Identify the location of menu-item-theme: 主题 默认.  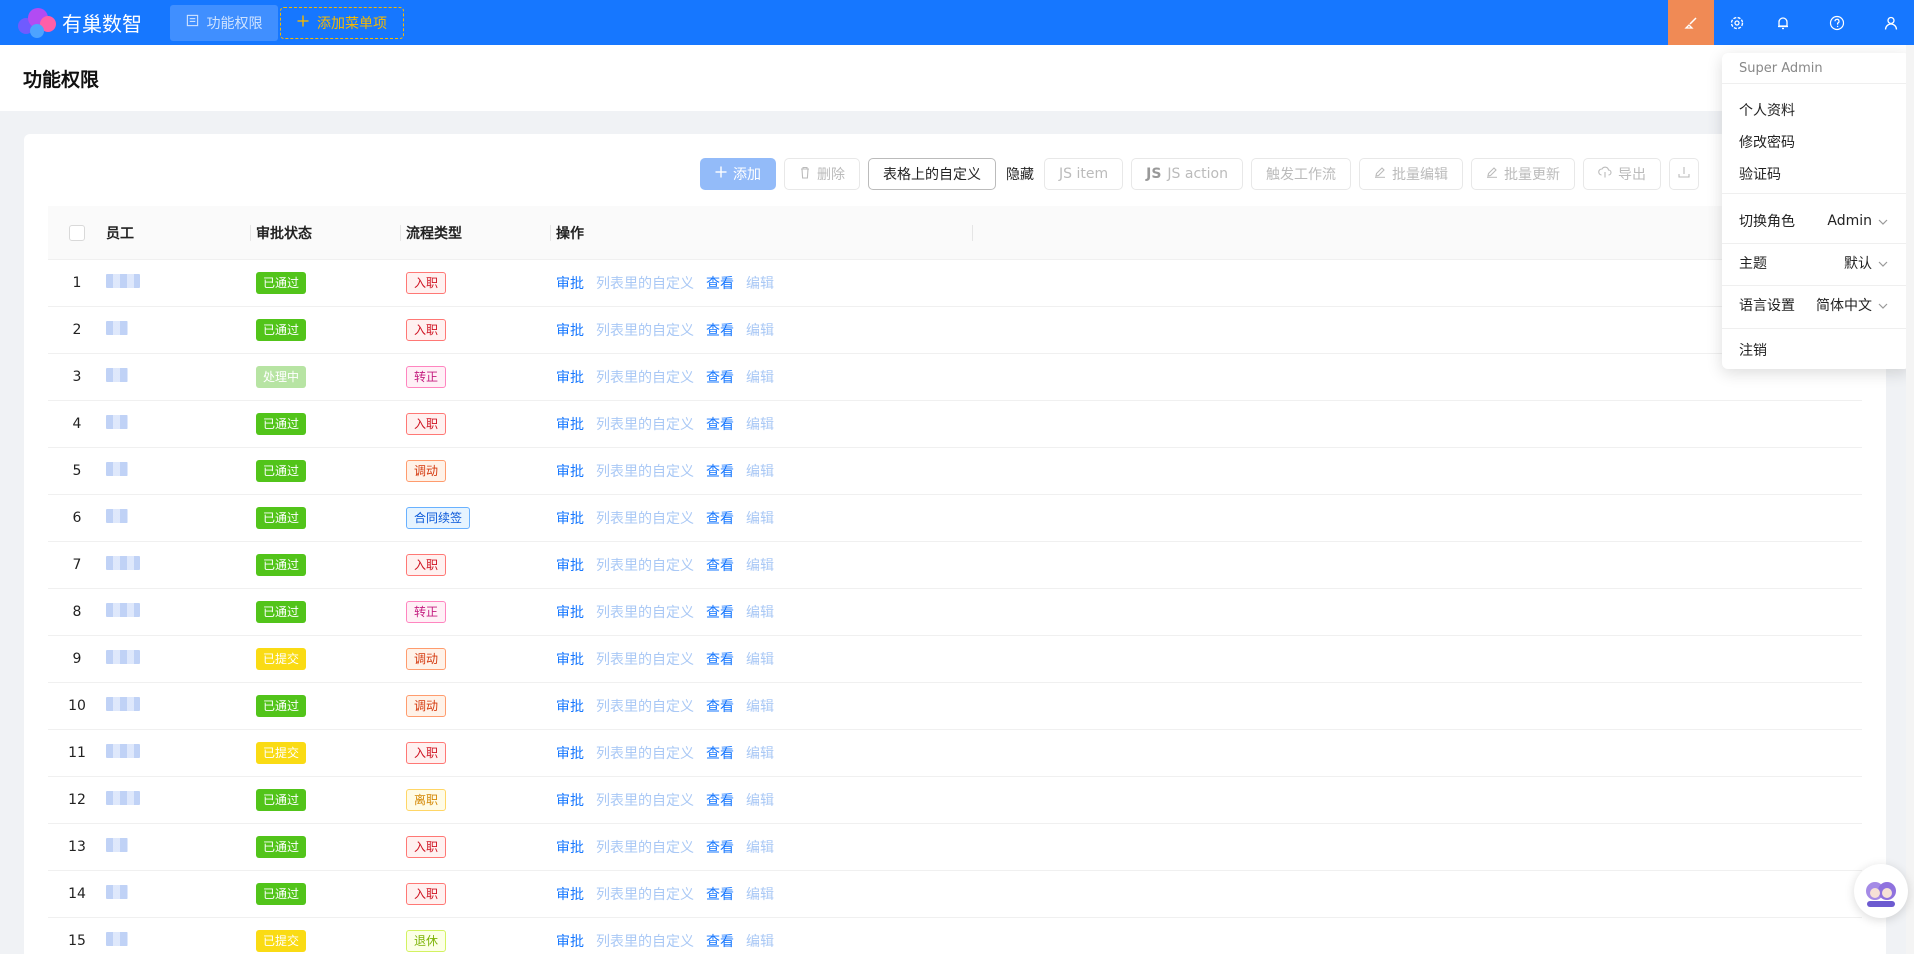
(1813, 263).